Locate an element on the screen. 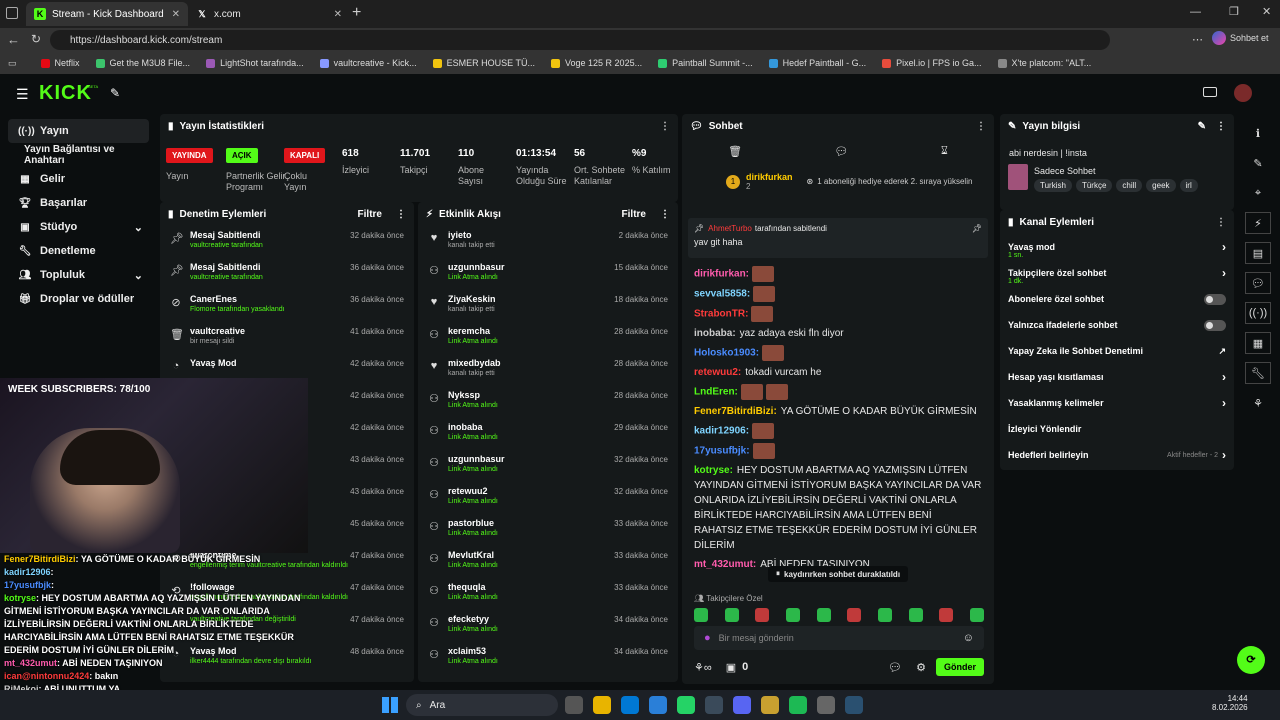 The image size is (1280, 720). channel-action: Yasaklanmış kelimeler › is located at coordinates (1117, 403).